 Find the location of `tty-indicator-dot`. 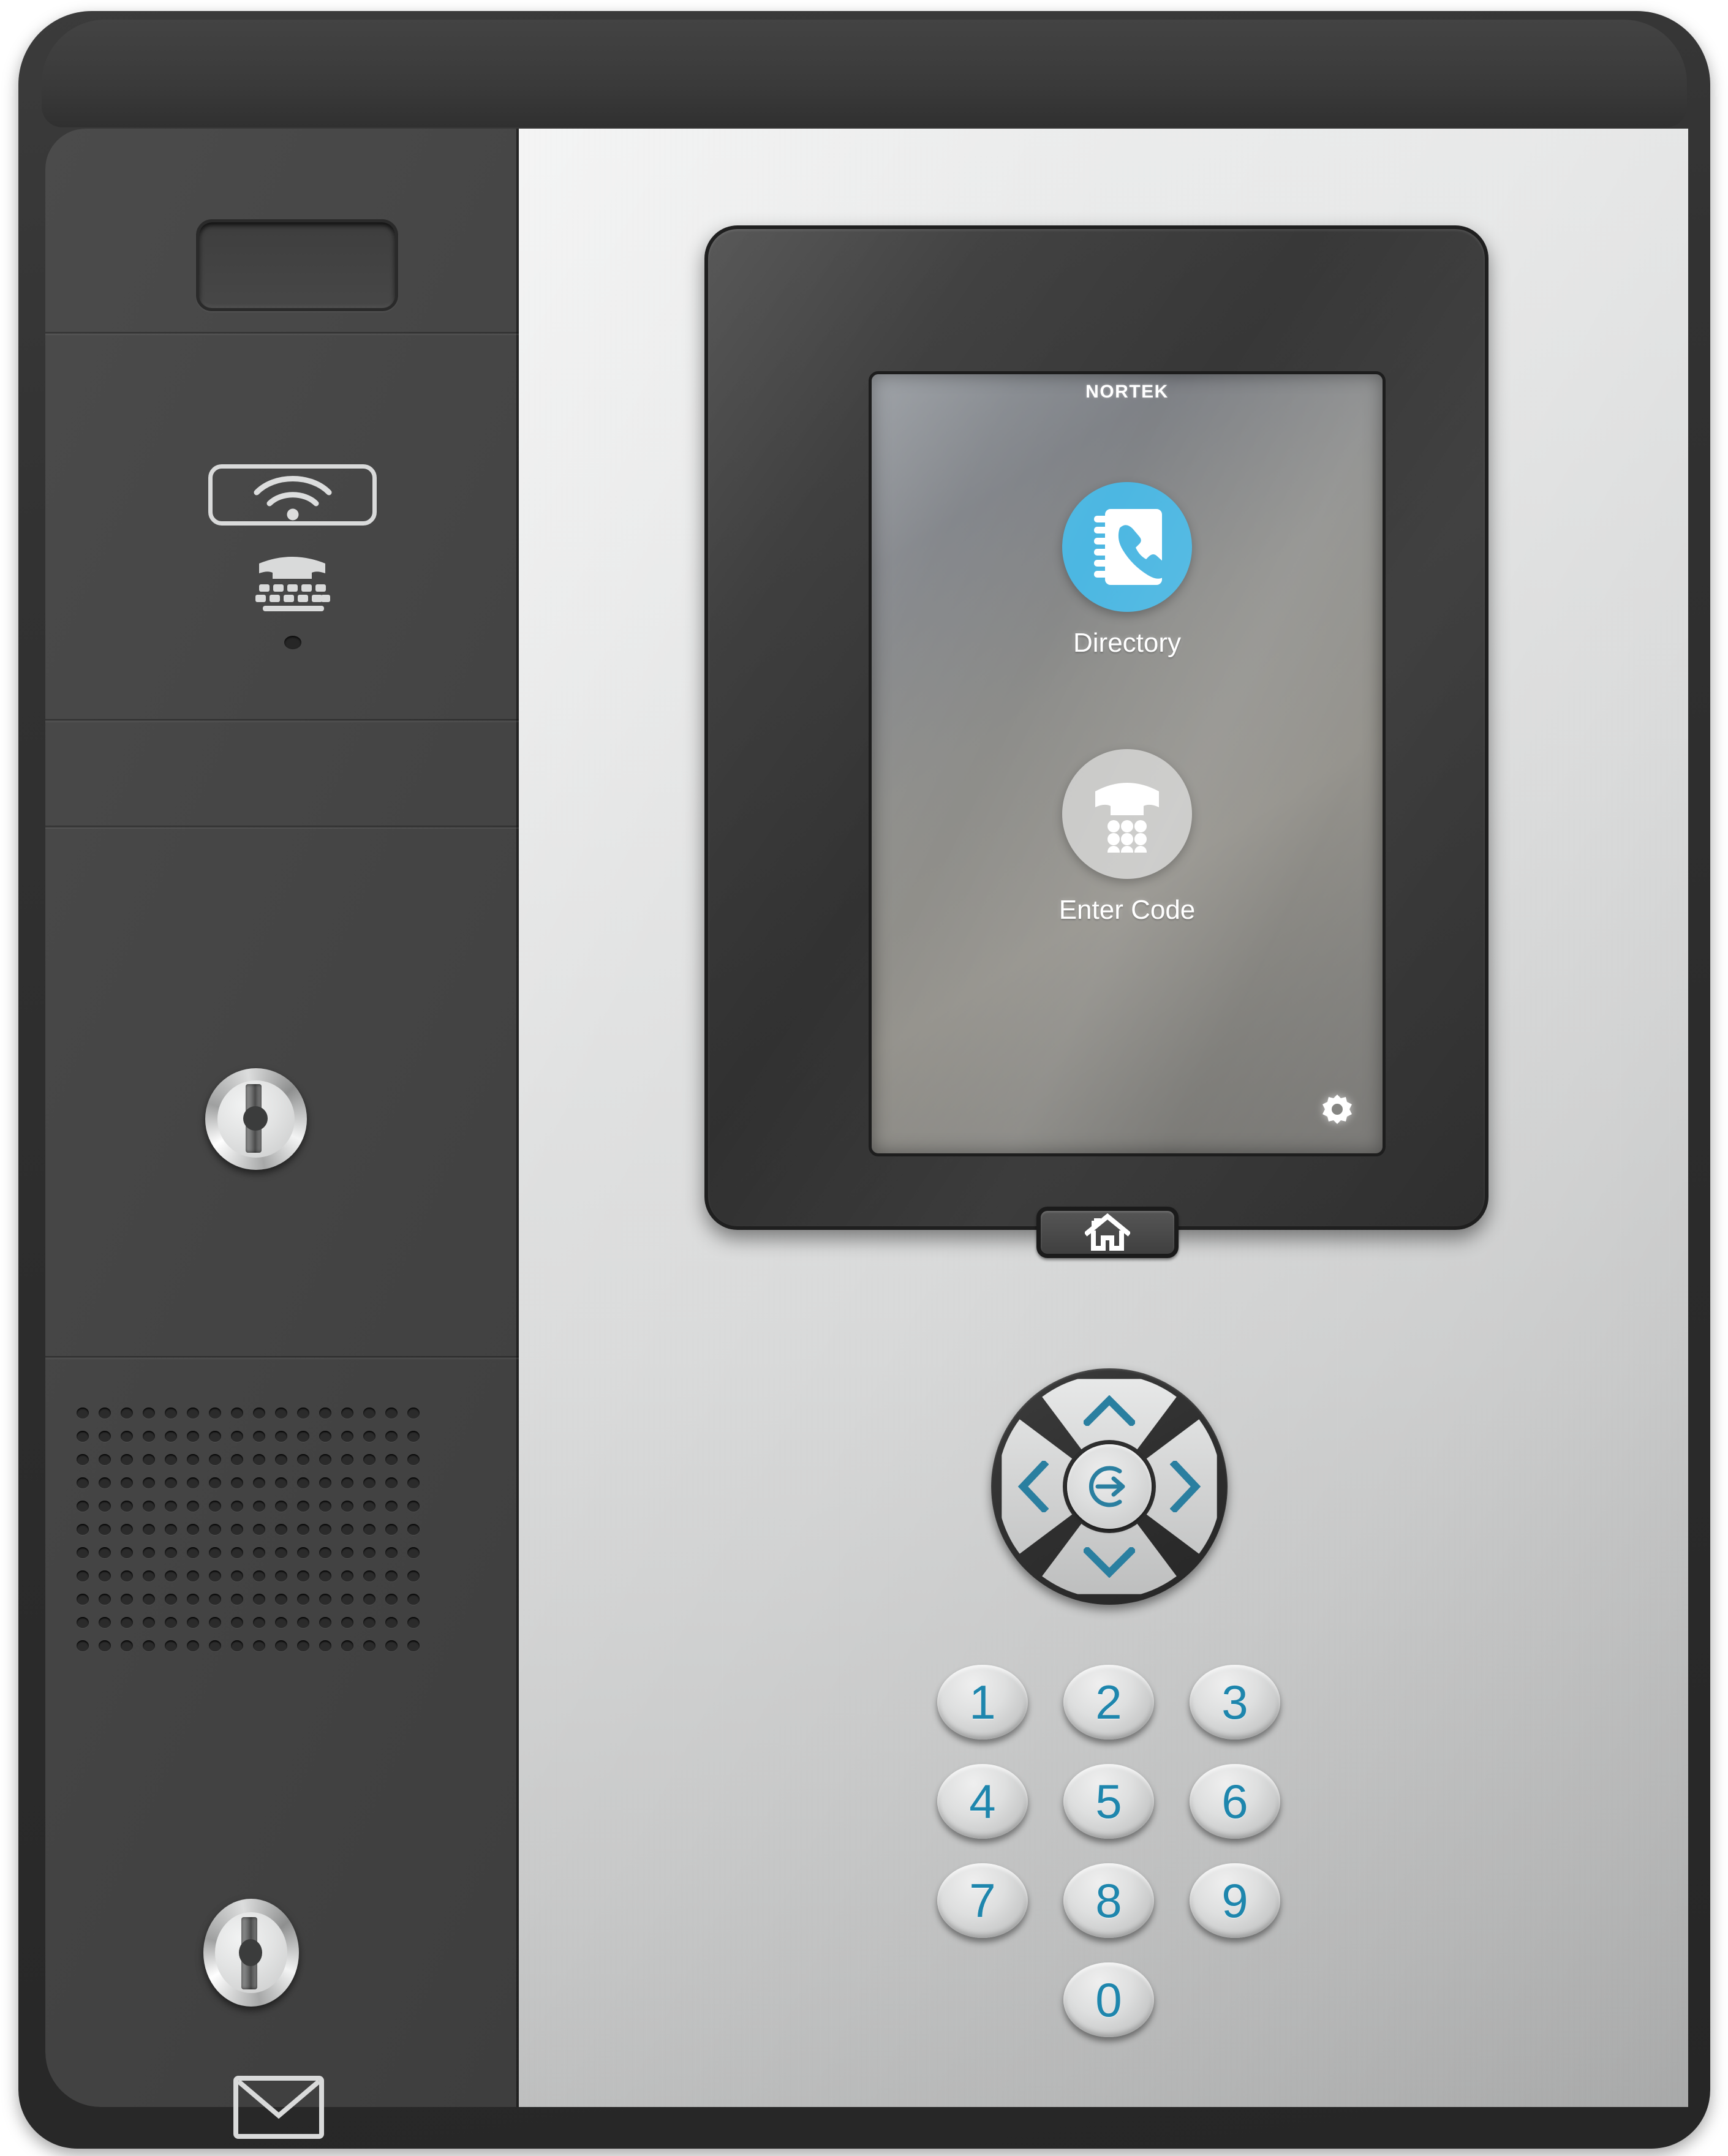

tty-indicator-dot is located at coordinates (292, 642).